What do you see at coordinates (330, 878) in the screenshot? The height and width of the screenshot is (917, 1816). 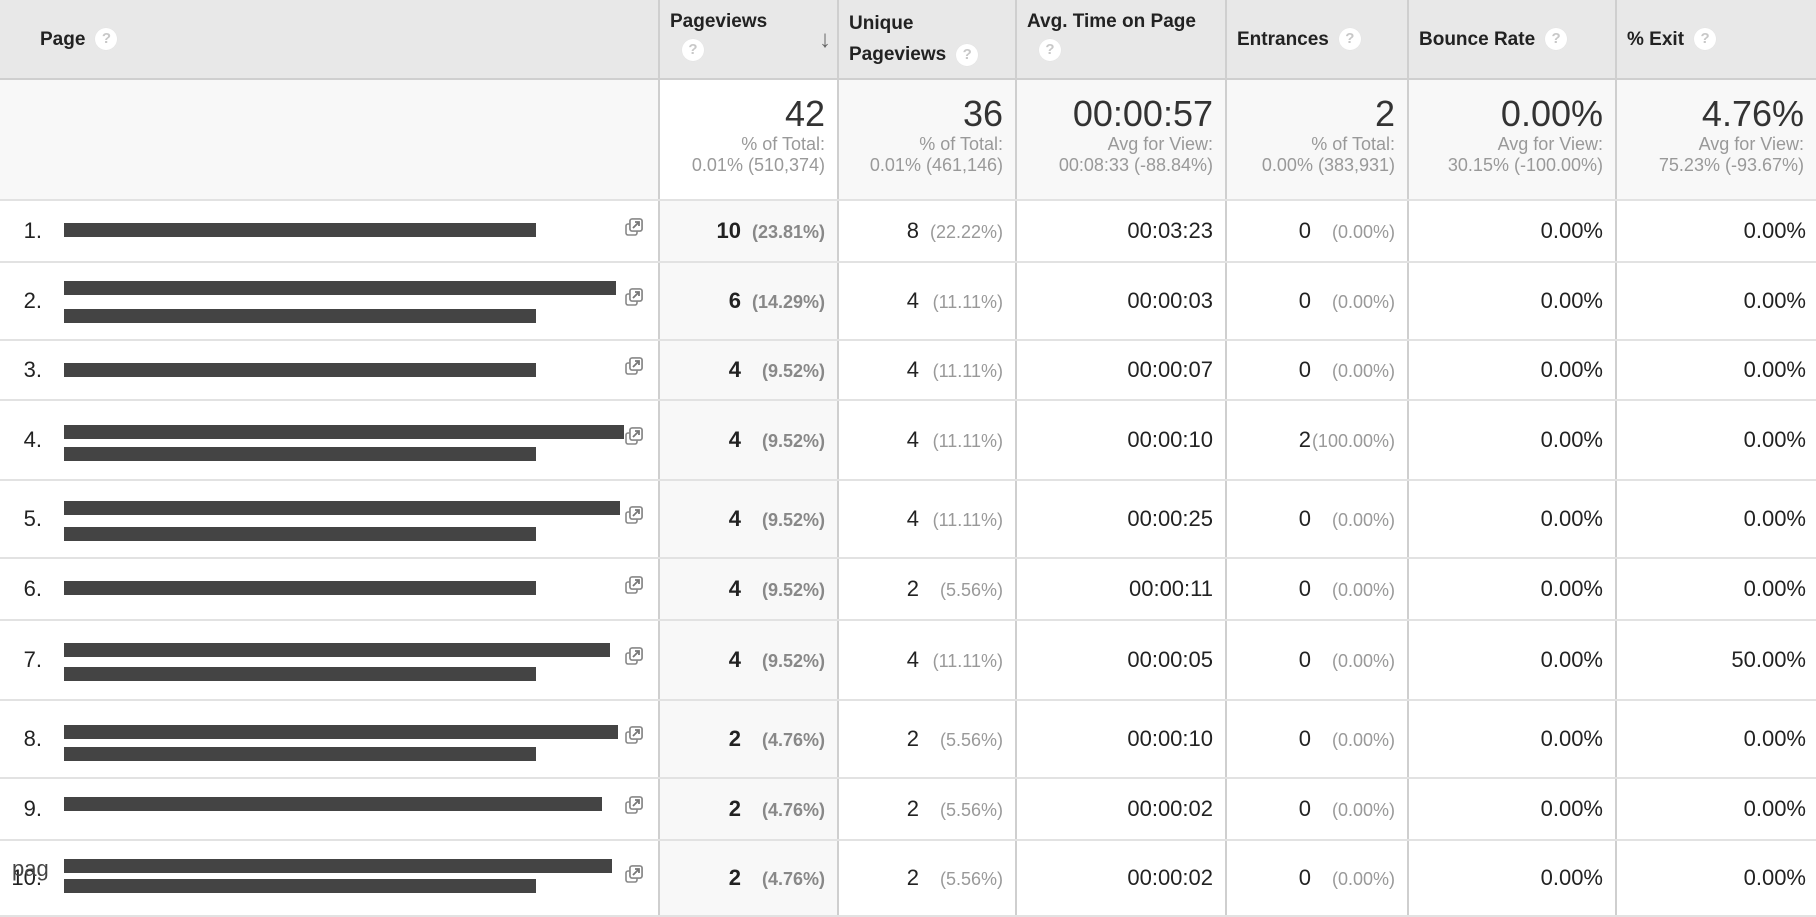 I see `page-cell: 10.` at bounding box center [330, 878].